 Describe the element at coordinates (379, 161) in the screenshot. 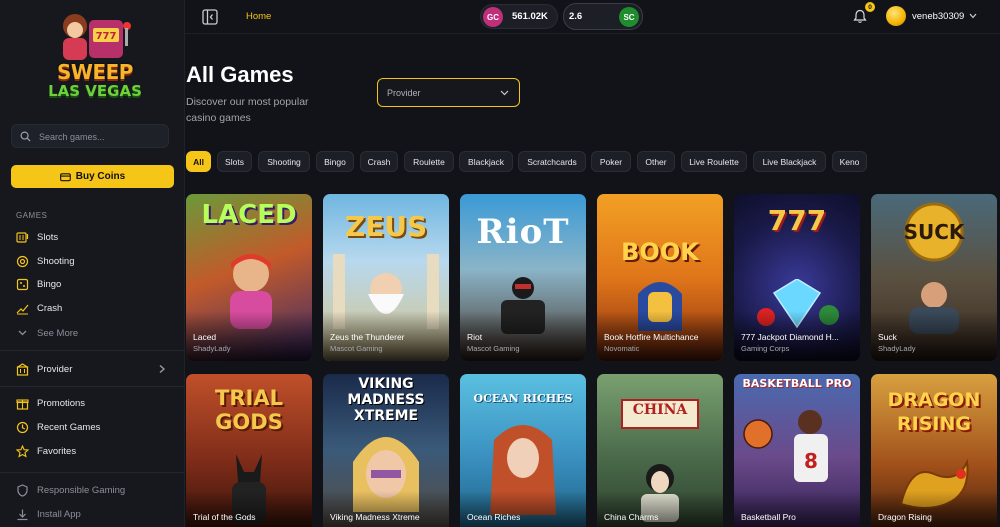

I see `filter-chip-crash: Crash` at that location.